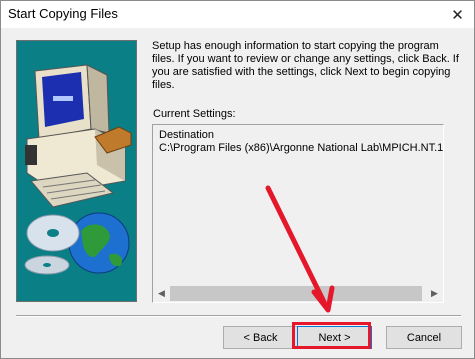 Image resolution: width=475 pixels, height=359 pixels. I want to click on annotation-arrow-icon, so click(300, 249).